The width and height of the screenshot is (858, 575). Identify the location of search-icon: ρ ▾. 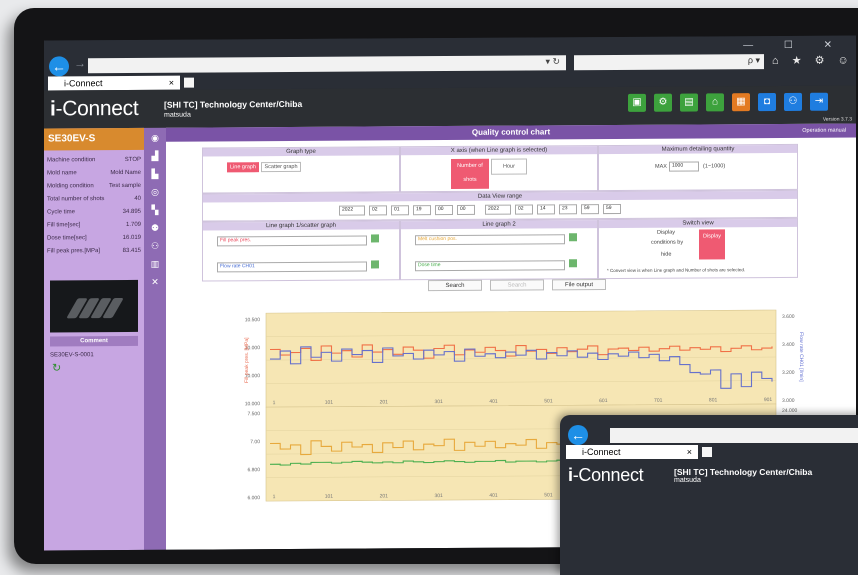
(753, 60).